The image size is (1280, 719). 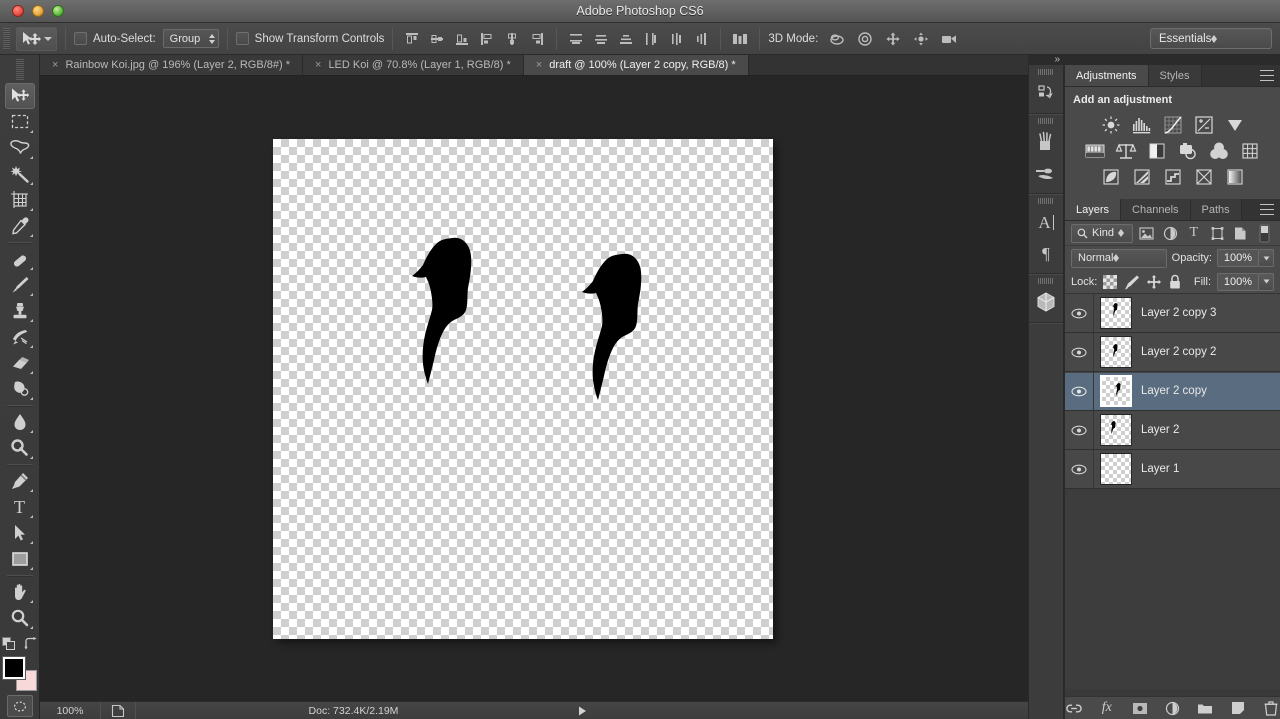 What do you see at coordinates (1172, 430) in the screenshot?
I see `layer-row: Layer 2` at bounding box center [1172, 430].